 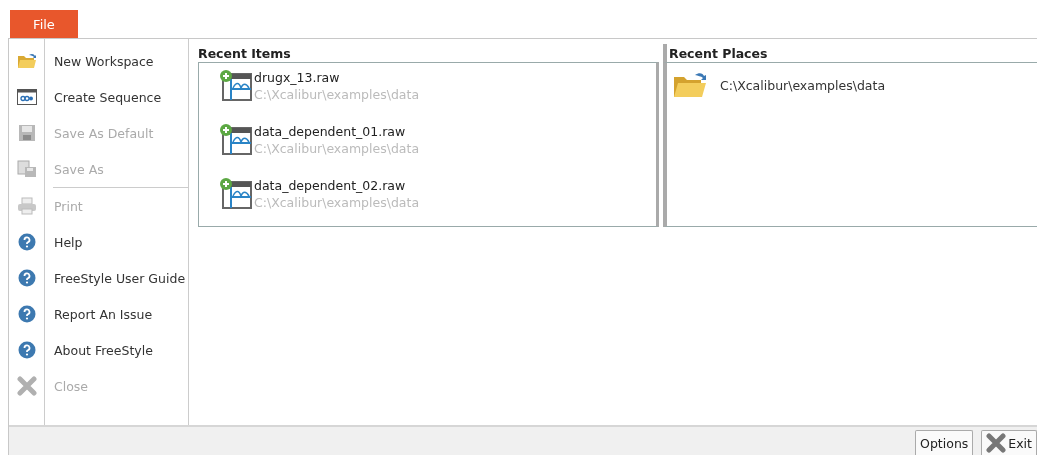 What do you see at coordinates (245, 53) in the screenshot?
I see `section-title: Recent Items` at bounding box center [245, 53].